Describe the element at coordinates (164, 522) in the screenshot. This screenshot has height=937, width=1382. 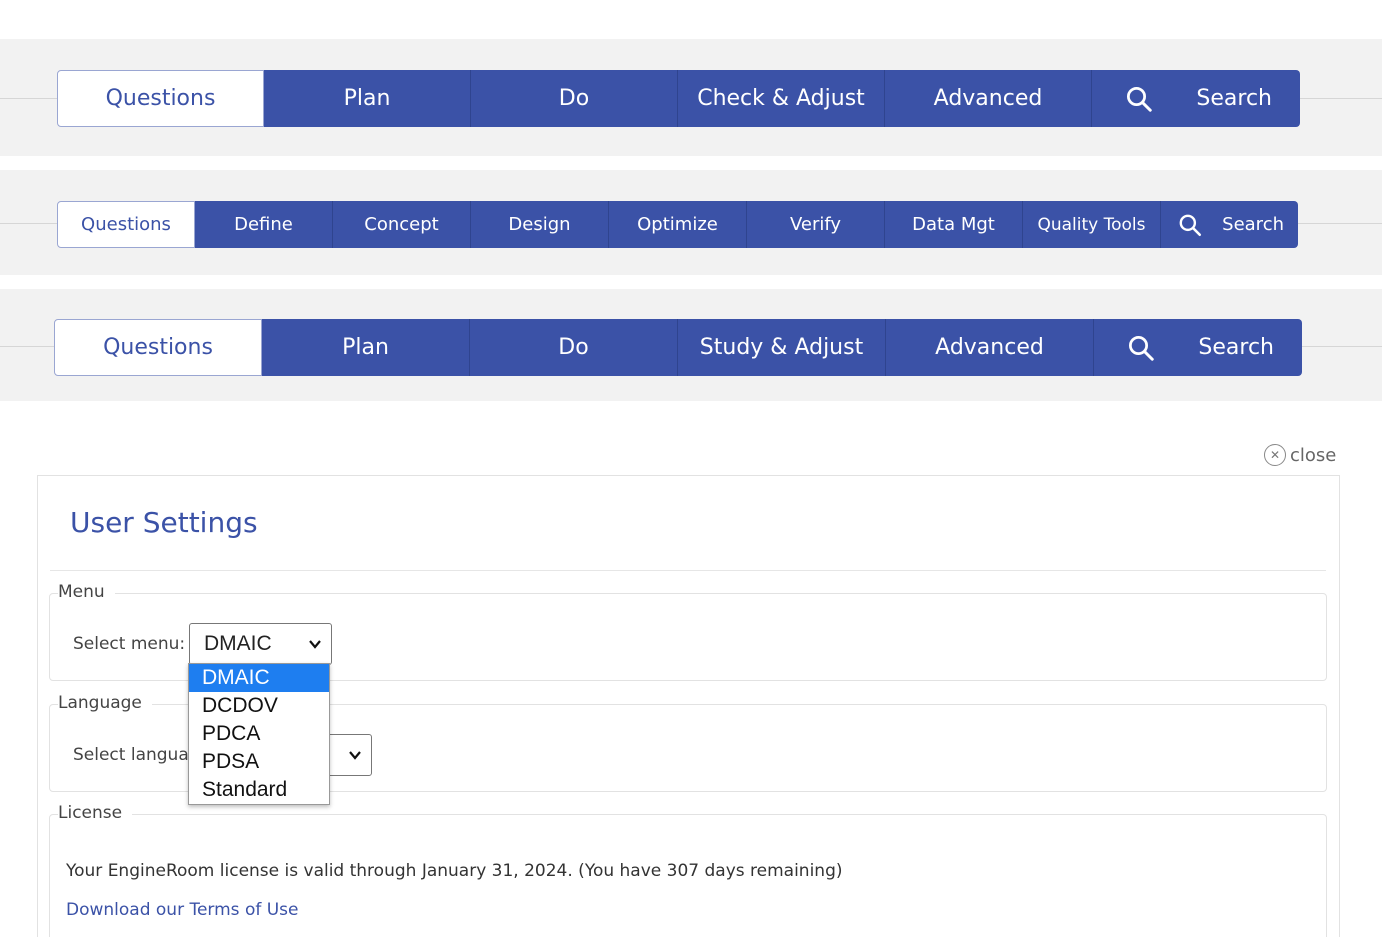
I see `page-title: User Settings` at that location.